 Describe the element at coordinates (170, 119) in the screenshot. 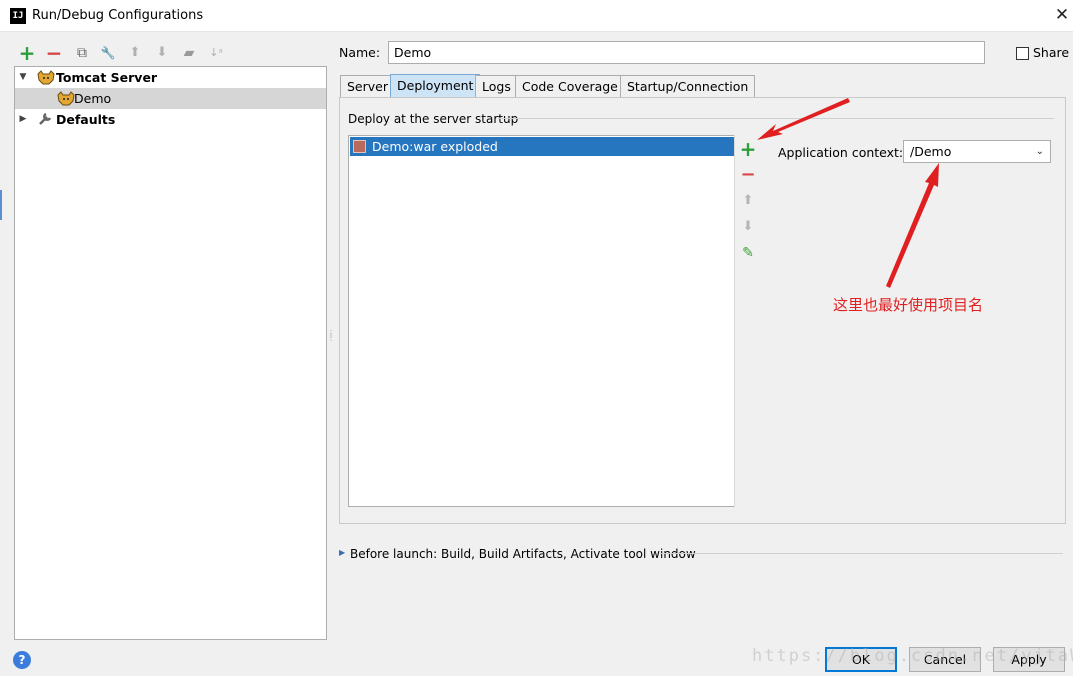

I see `tree-item-defaults: ▶ Defaults` at that location.